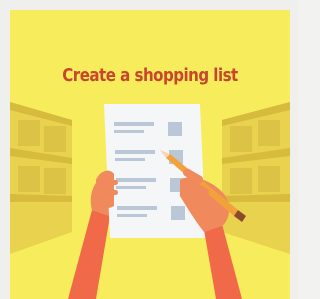 The width and height of the screenshot is (320, 299). What do you see at coordinates (150, 76) in the screenshot?
I see `page-title: Create a shopping list` at bounding box center [150, 76].